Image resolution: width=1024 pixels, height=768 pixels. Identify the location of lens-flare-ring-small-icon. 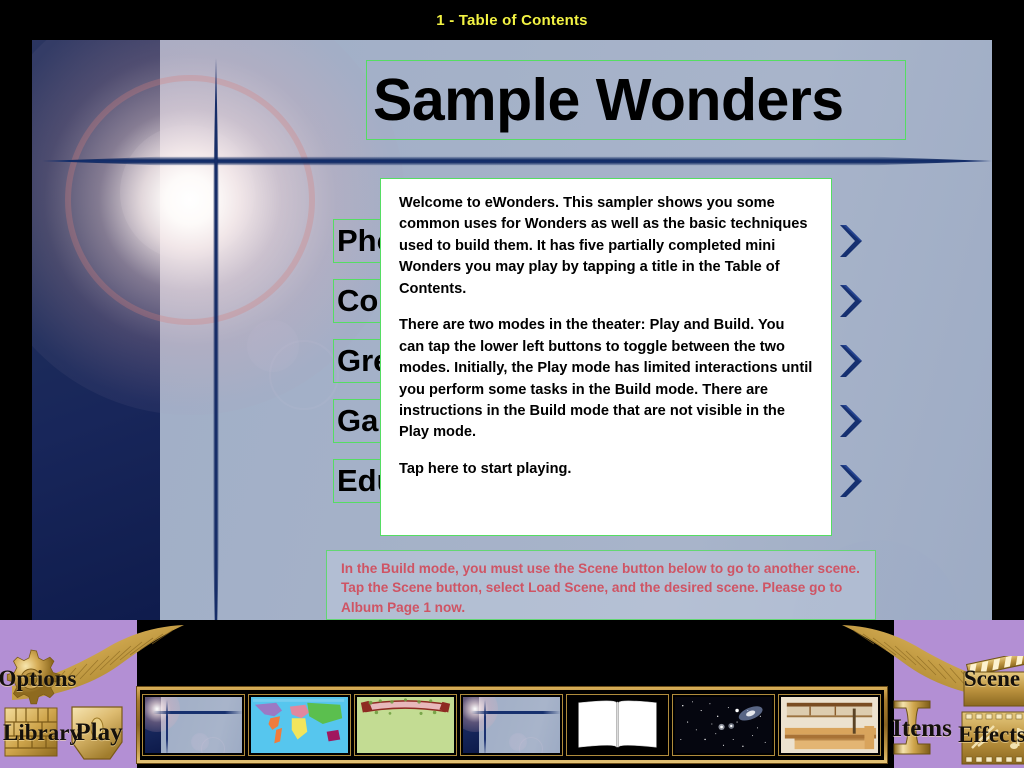
(304, 375).